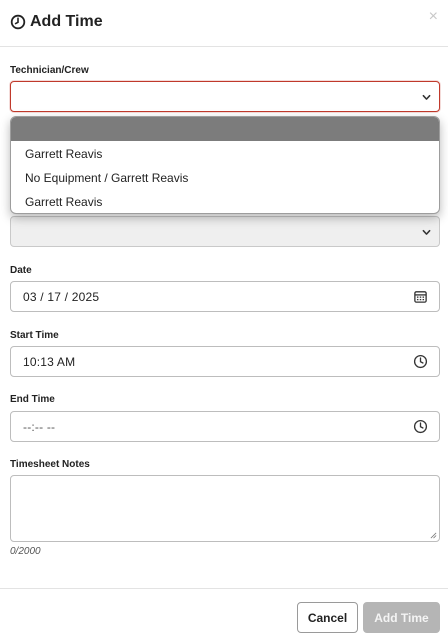  Describe the element at coordinates (225, 508) in the screenshot. I see `notes-textarea` at that location.